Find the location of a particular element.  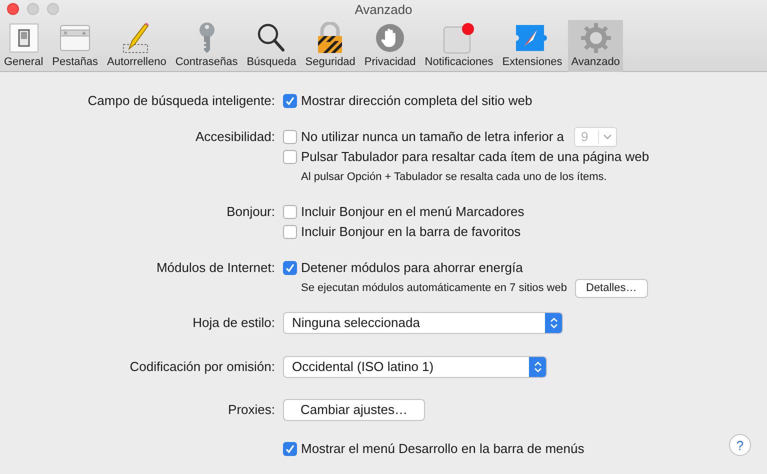

switch-icon is located at coordinates (23, 37).